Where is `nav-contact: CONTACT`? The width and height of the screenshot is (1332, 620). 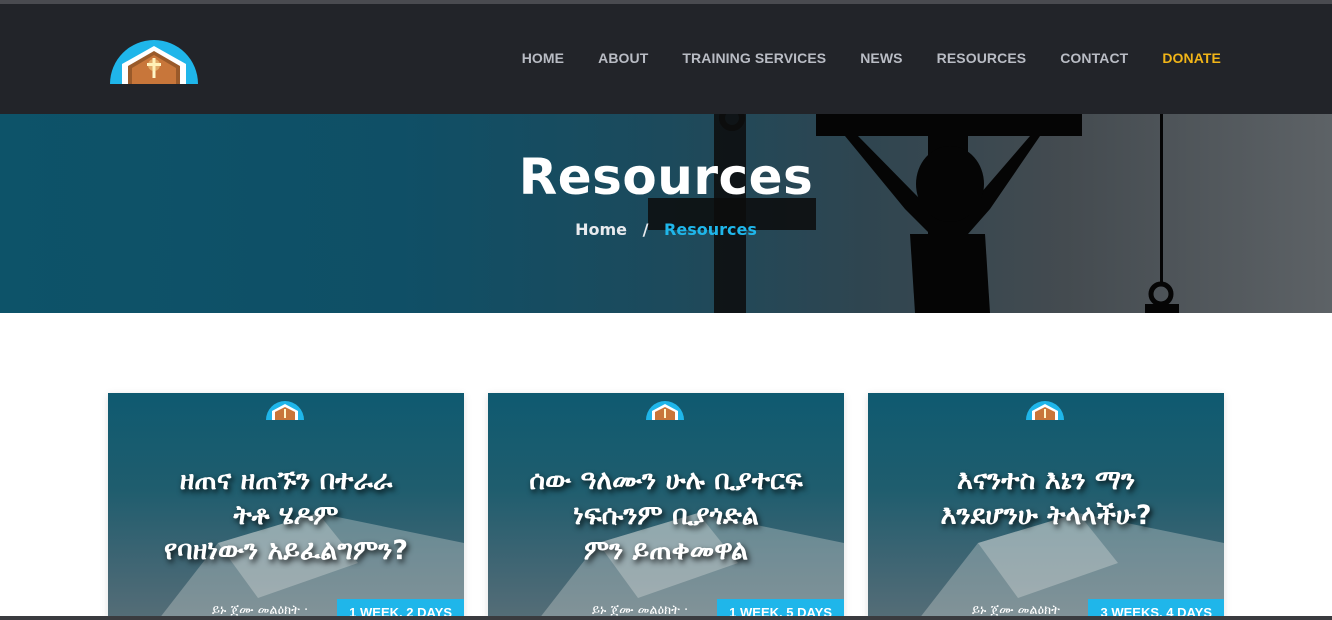
nav-contact: CONTACT is located at coordinates (1094, 58).